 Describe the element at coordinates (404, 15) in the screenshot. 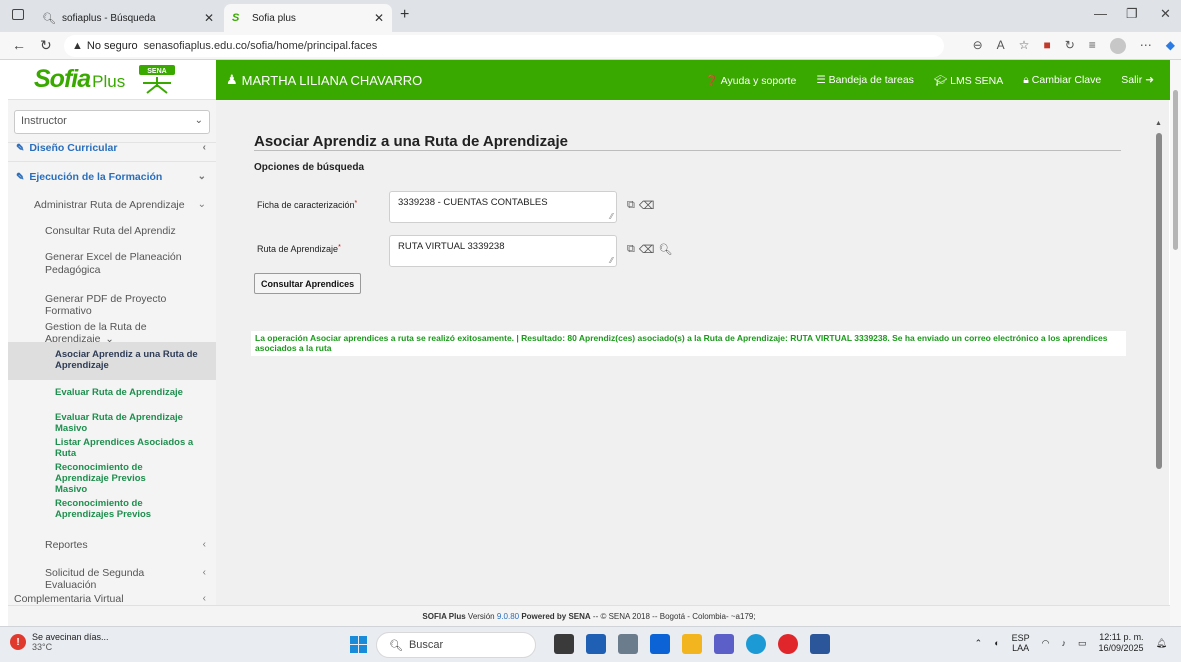

I see `new-tab-icon: +` at that location.